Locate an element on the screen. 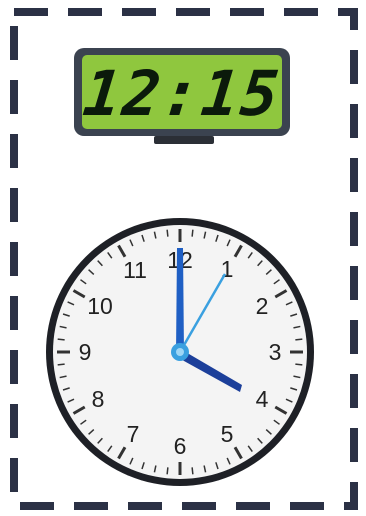 The image size is (366, 516). digital-clock-stand is located at coordinates (184, 140).